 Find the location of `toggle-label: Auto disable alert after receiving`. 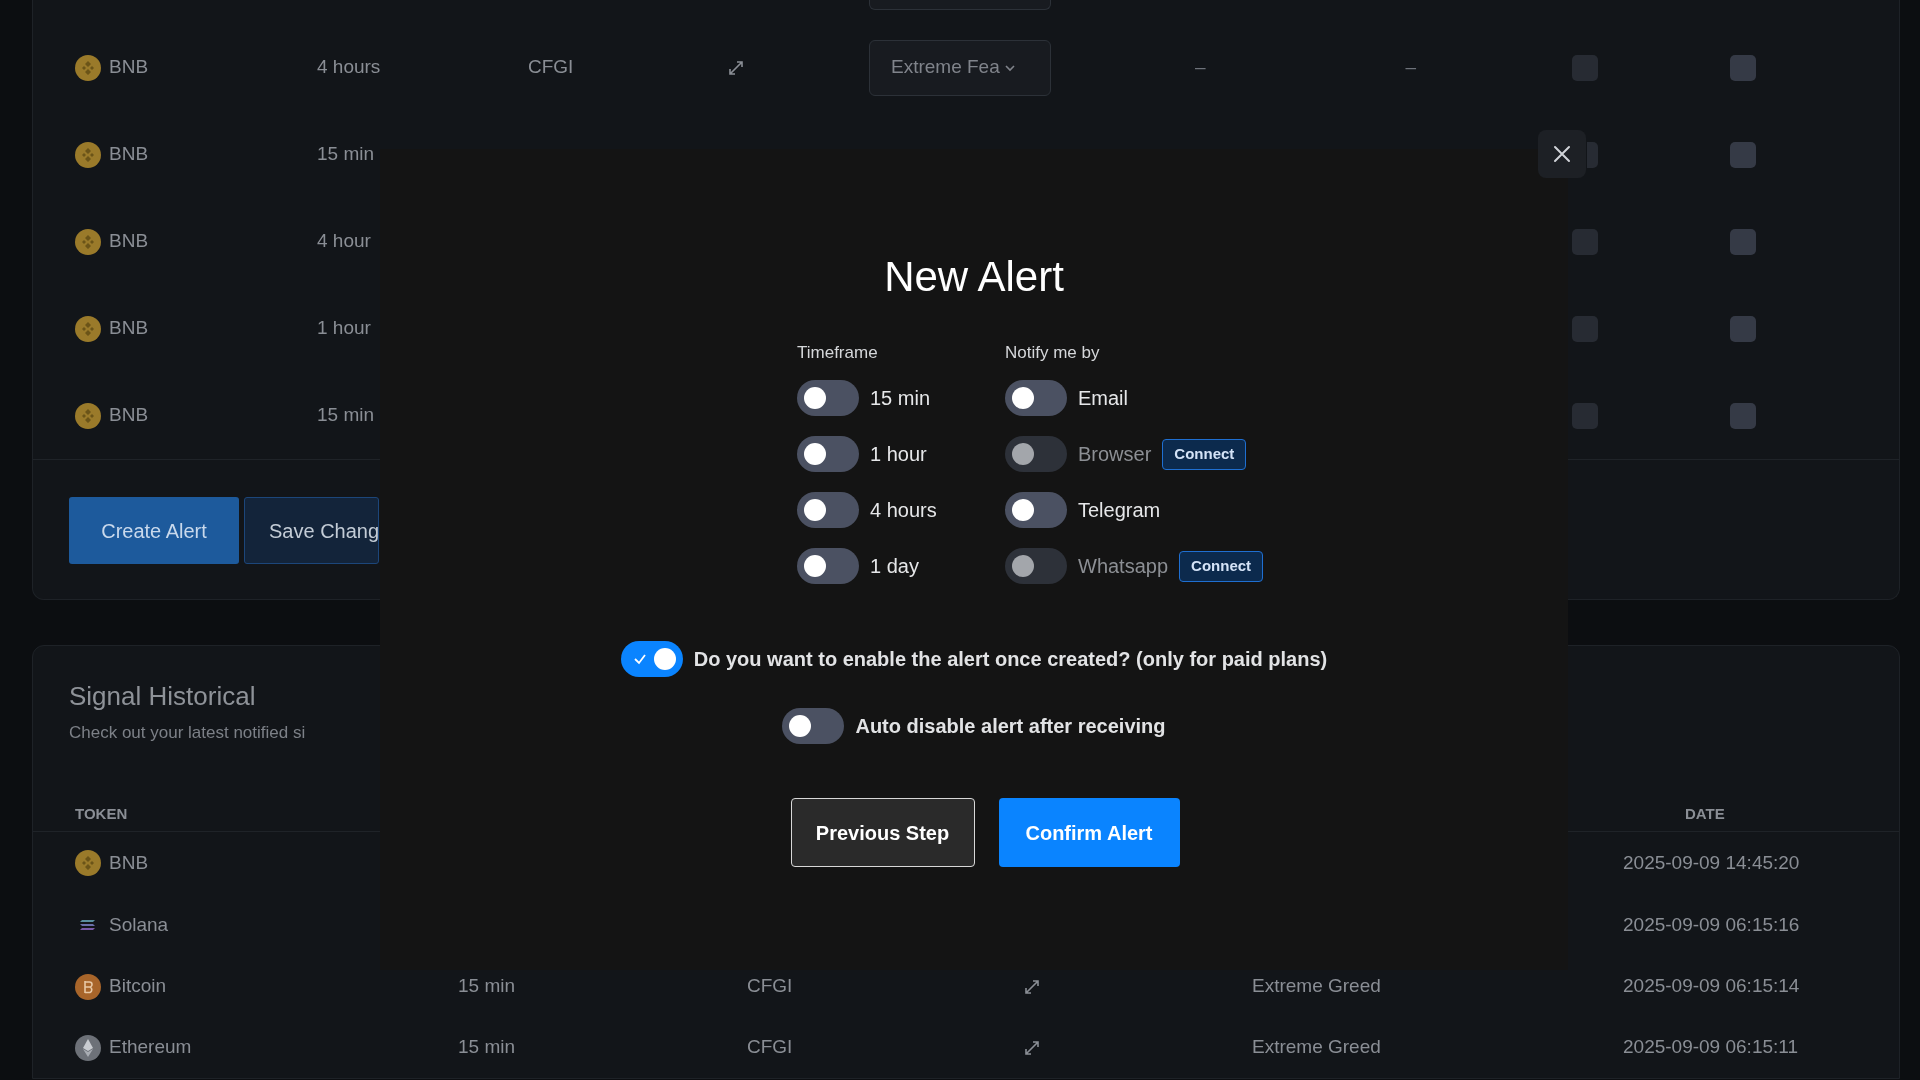

toggle-label: Auto disable alert after receiving is located at coordinates (1010, 726).